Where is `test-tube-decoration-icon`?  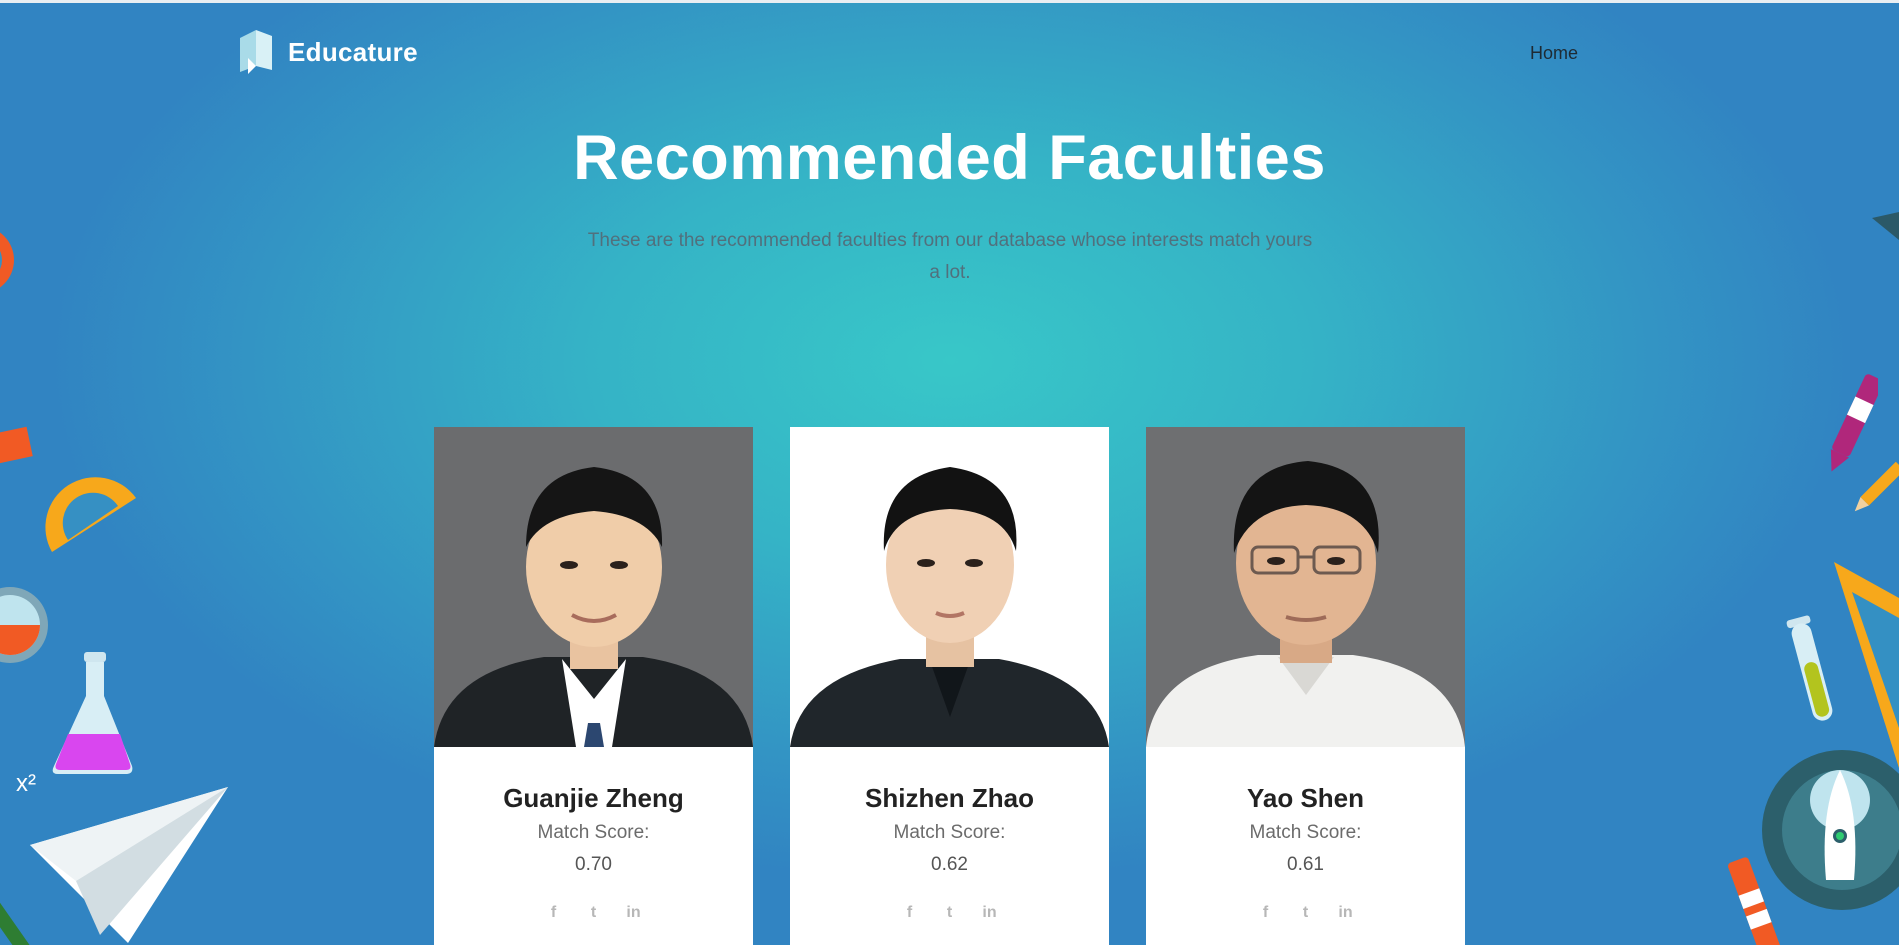 test-tube-decoration-icon is located at coordinates (1812, 674).